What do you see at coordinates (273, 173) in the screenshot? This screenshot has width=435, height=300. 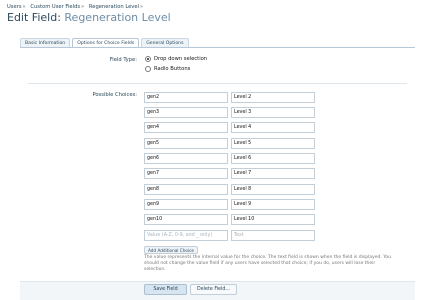 I see `choice-text-input: Level 7` at bounding box center [273, 173].